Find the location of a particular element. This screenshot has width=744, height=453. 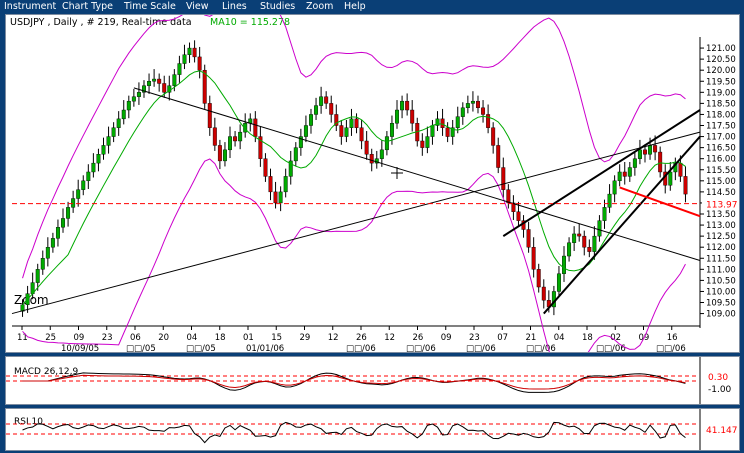

rsi-value-label: 41.147 is located at coordinates (722, 431).